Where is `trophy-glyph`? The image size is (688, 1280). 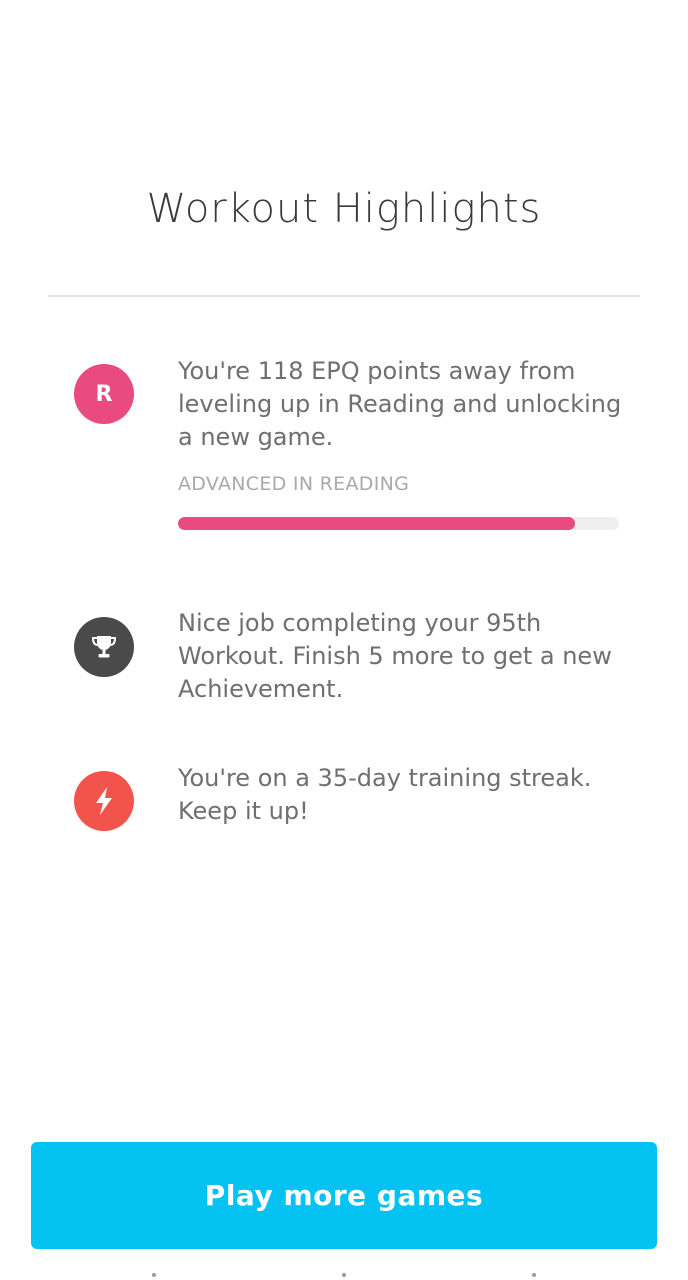
trophy-glyph is located at coordinates (104, 647).